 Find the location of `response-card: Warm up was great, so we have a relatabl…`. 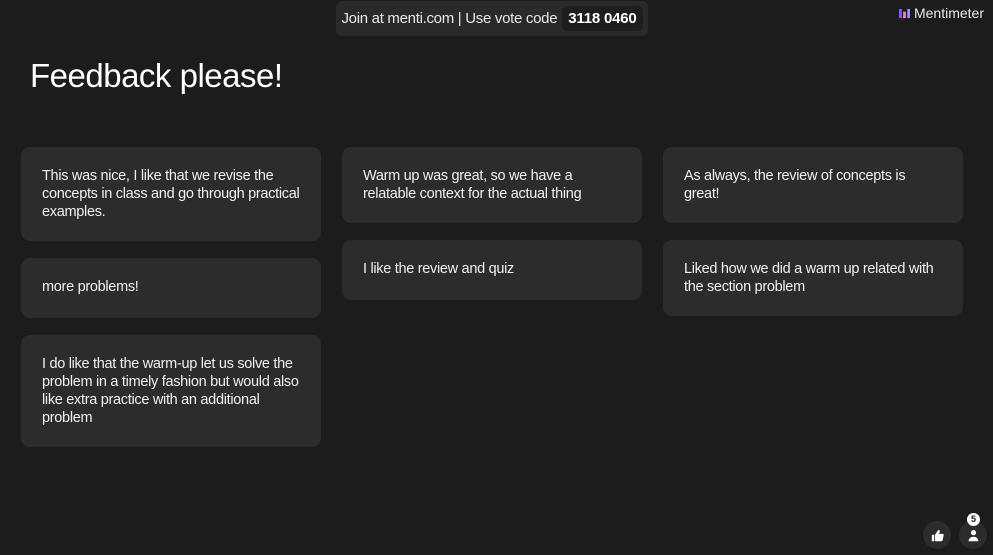

response-card: Warm up was great, so we have a relatabl… is located at coordinates (492, 185).